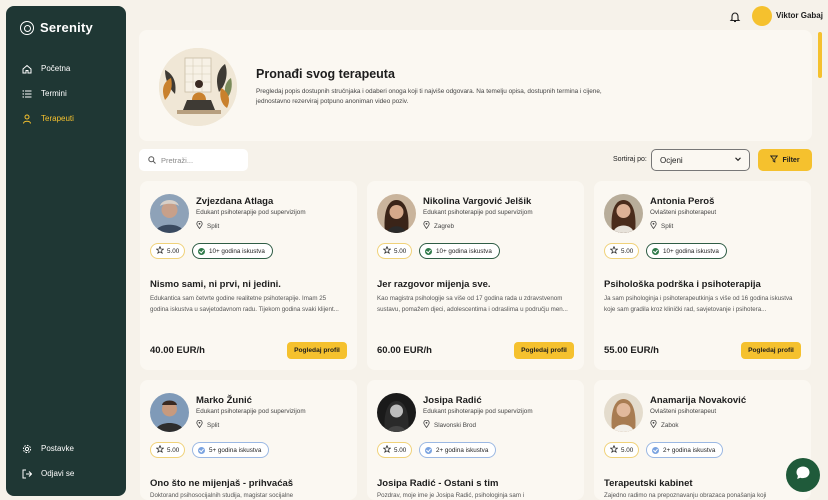 Image resolution: width=828 pixels, height=500 pixels. What do you see at coordinates (177, 350) in the screenshot?
I see `card-price: 40.00 EUR/h` at bounding box center [177, 350].